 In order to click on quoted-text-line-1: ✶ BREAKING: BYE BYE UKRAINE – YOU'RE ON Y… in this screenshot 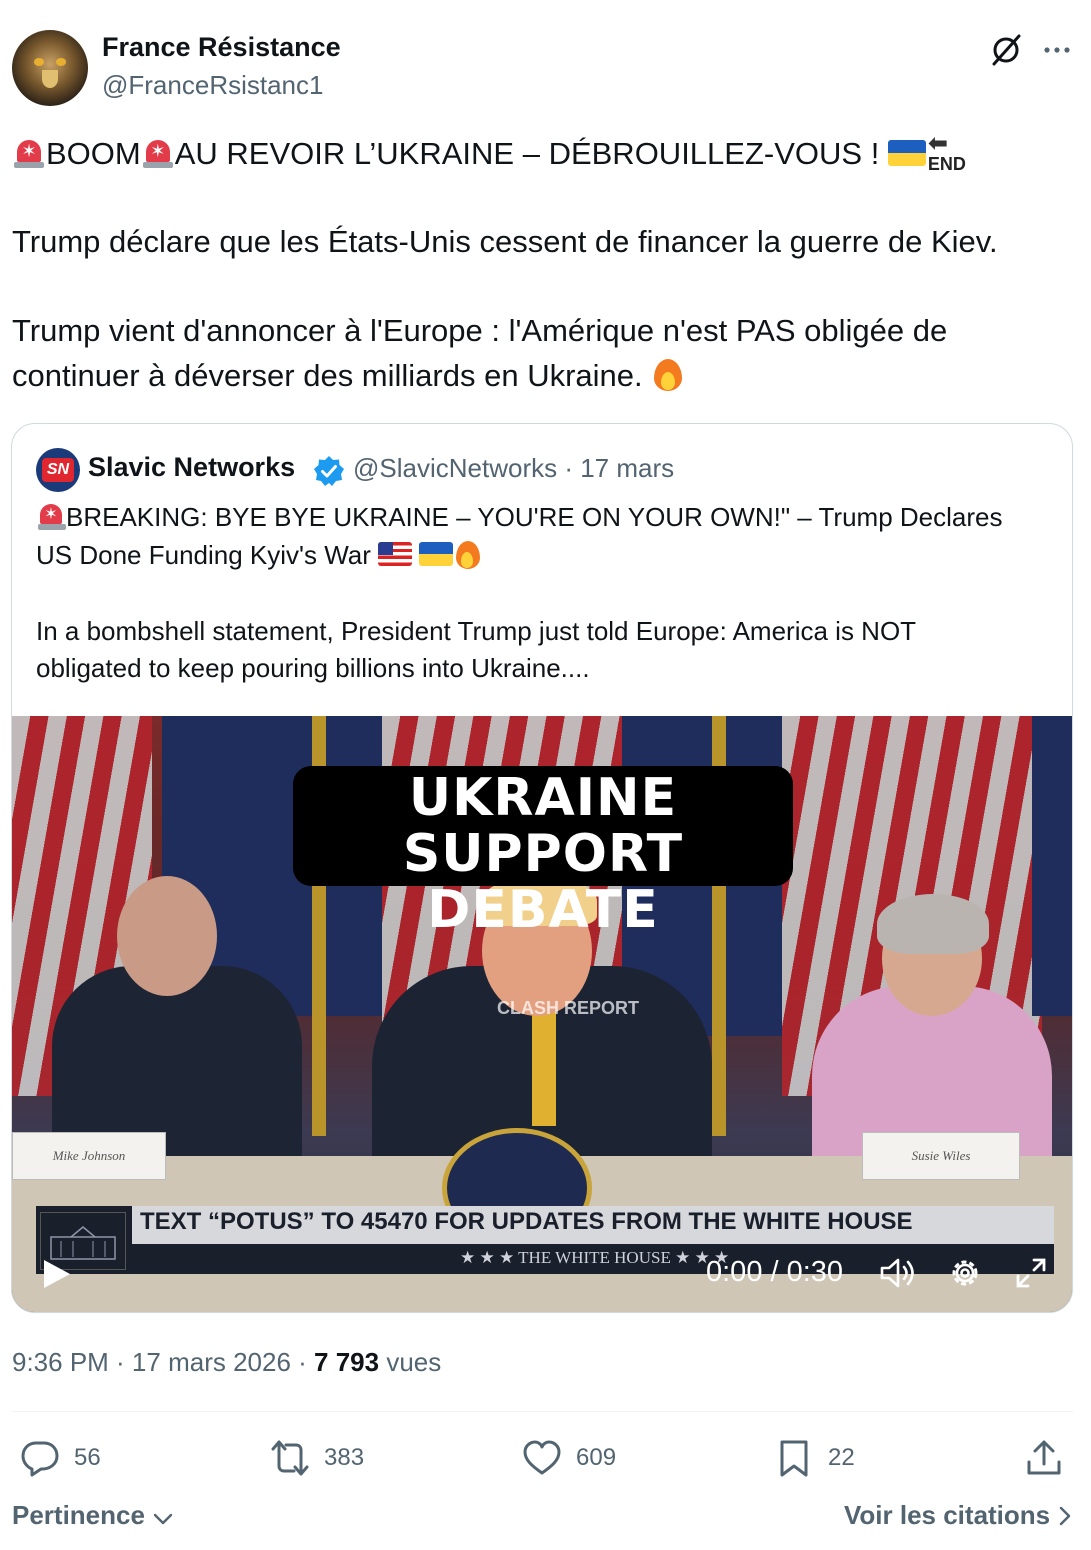, I will do `click(519, 517)`.